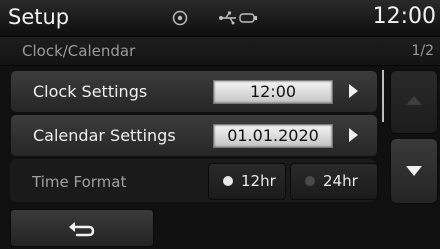 The width and height of the screenshot is (440, 249). What do you see at coordinates (220, 51) in the screenshot?
I see `section-header: Clock/Calendar 1/2` at bounding box center [220, 51].